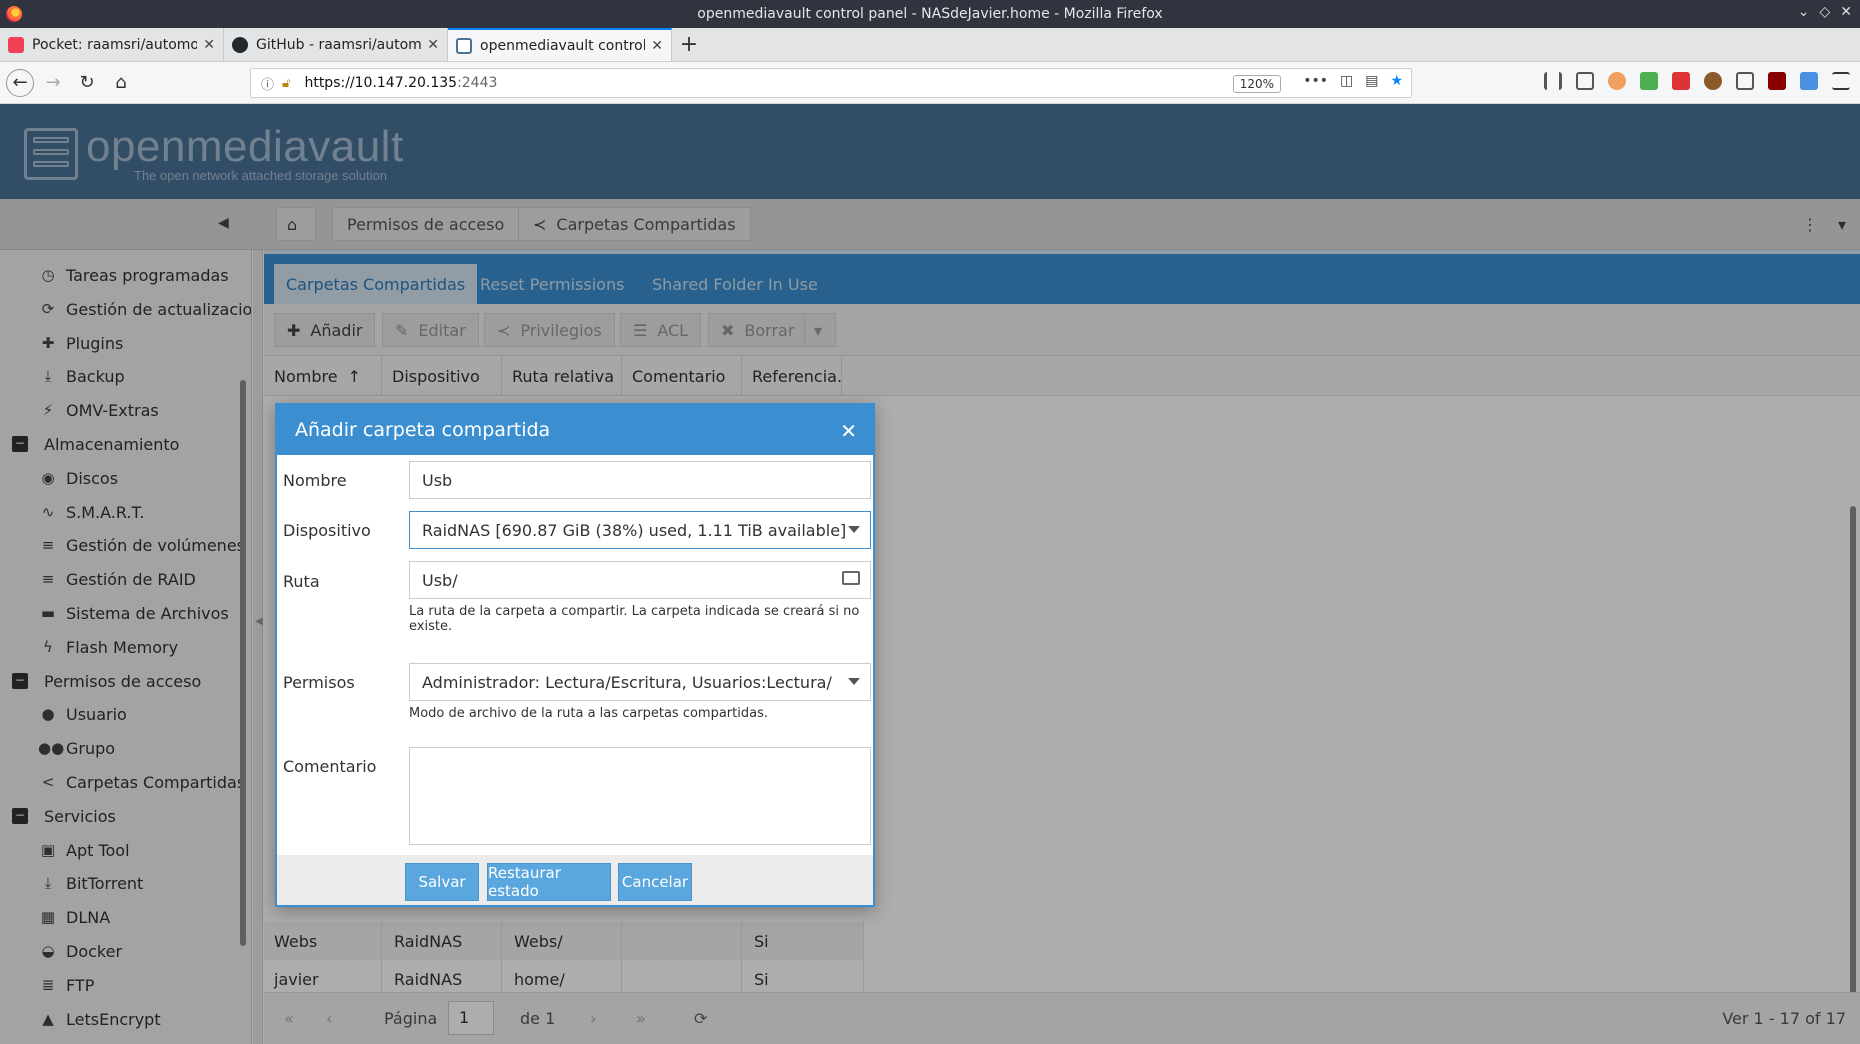  I want to click on window-controls: ⌄ ◇ ✕, so click(1825, 12).